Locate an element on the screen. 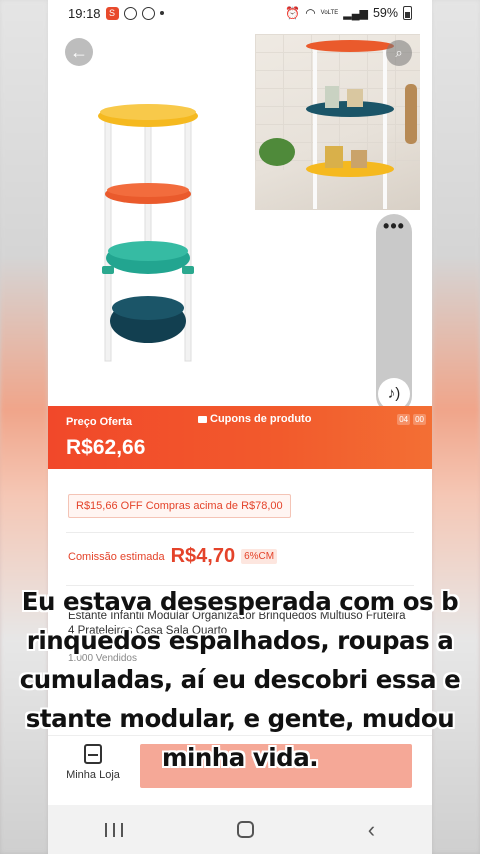 The image size is (480, 854). timer-minutes: 00 is located at coordinates (419, 419).